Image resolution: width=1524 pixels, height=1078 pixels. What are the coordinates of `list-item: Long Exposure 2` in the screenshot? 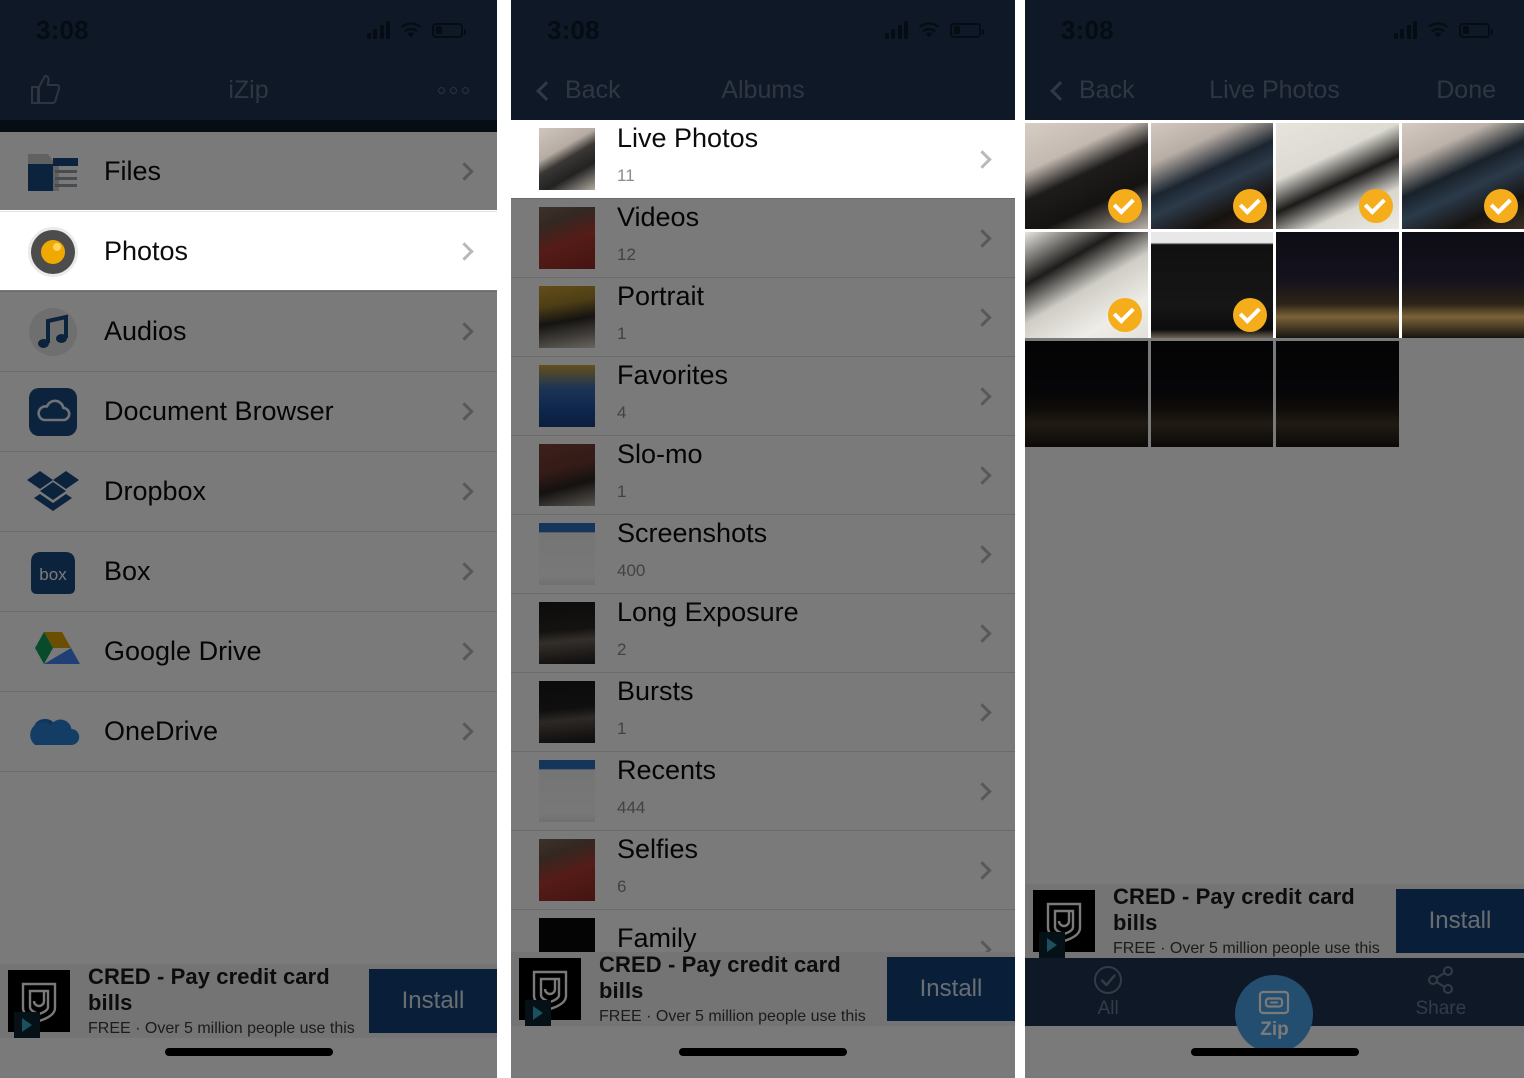 It's located at (763, 633).